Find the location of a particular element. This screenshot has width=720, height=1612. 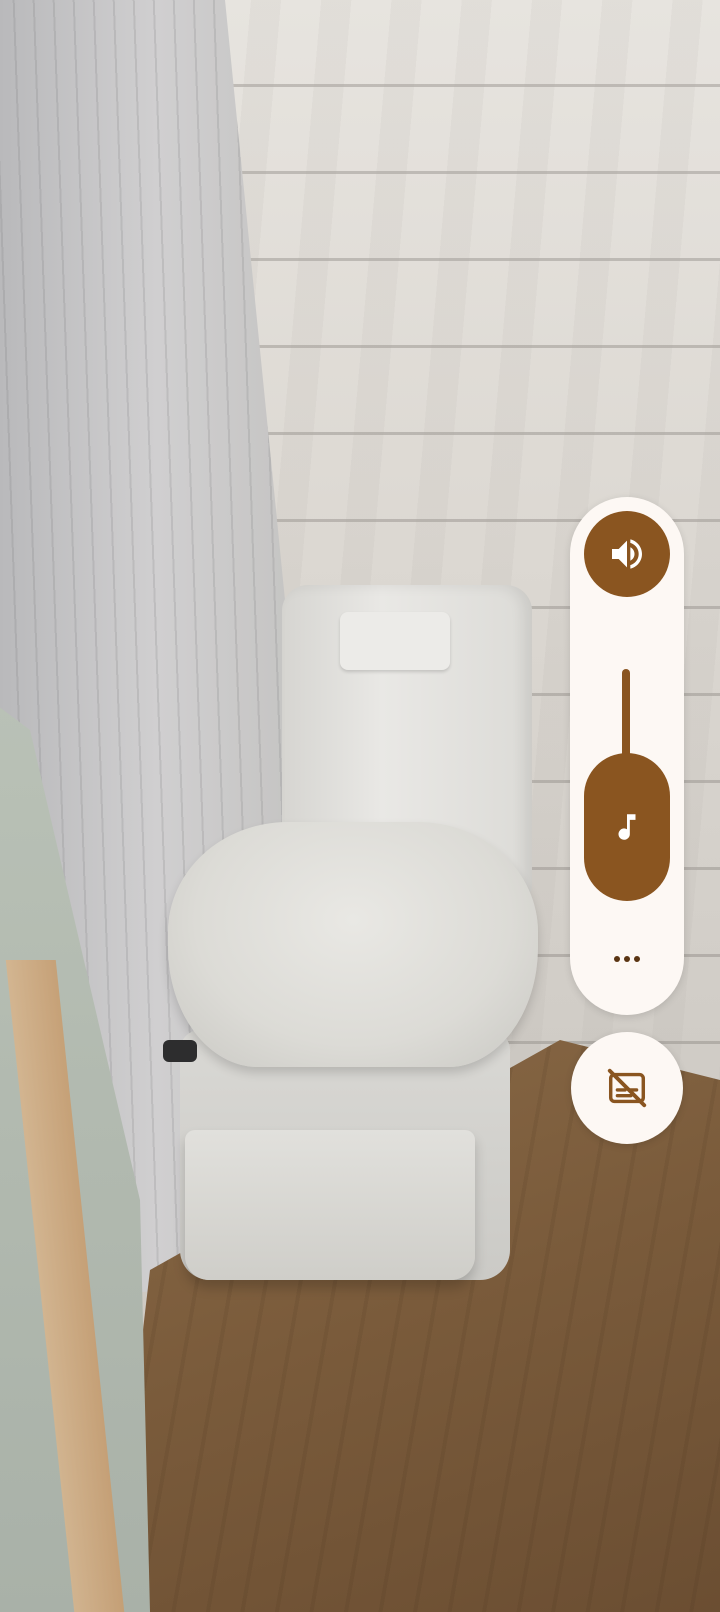

captions-off-icon is located at coordinates (627, 1088).